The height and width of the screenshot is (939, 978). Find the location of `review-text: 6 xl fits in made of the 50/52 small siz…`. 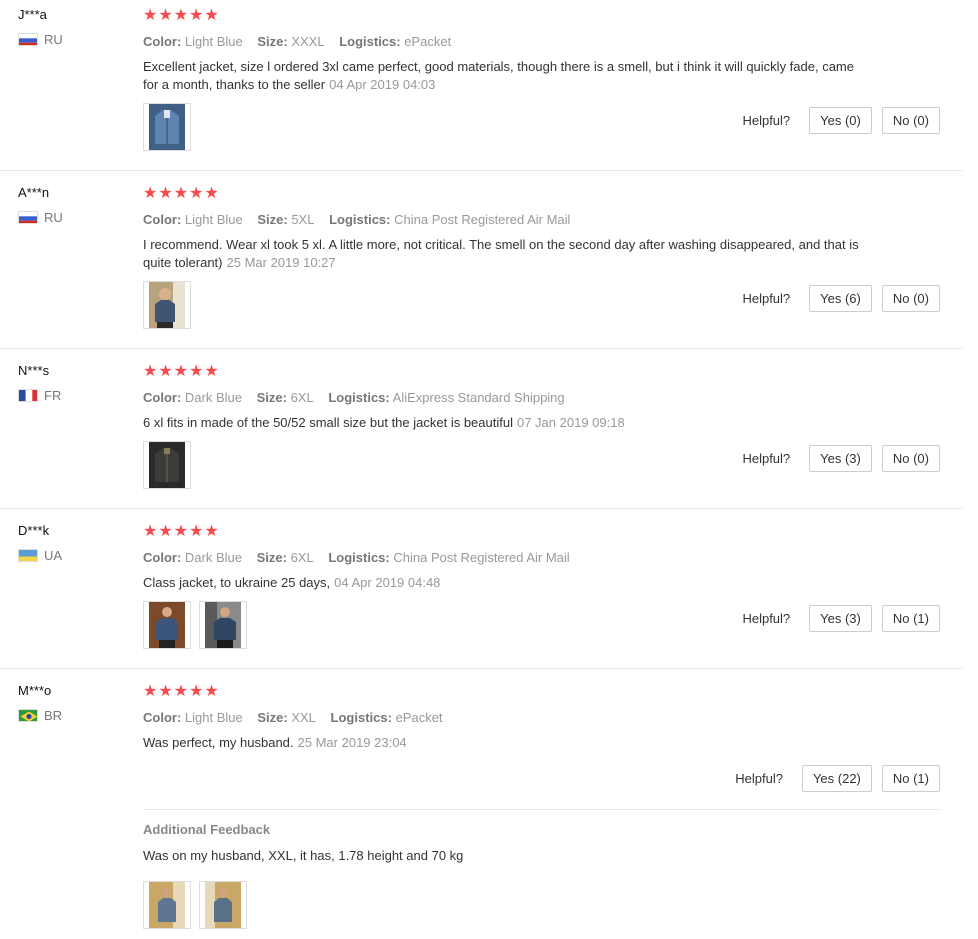

review-text: 6 xl fits in made of the 50/52 small siz… is located at coordinates (503, 423).